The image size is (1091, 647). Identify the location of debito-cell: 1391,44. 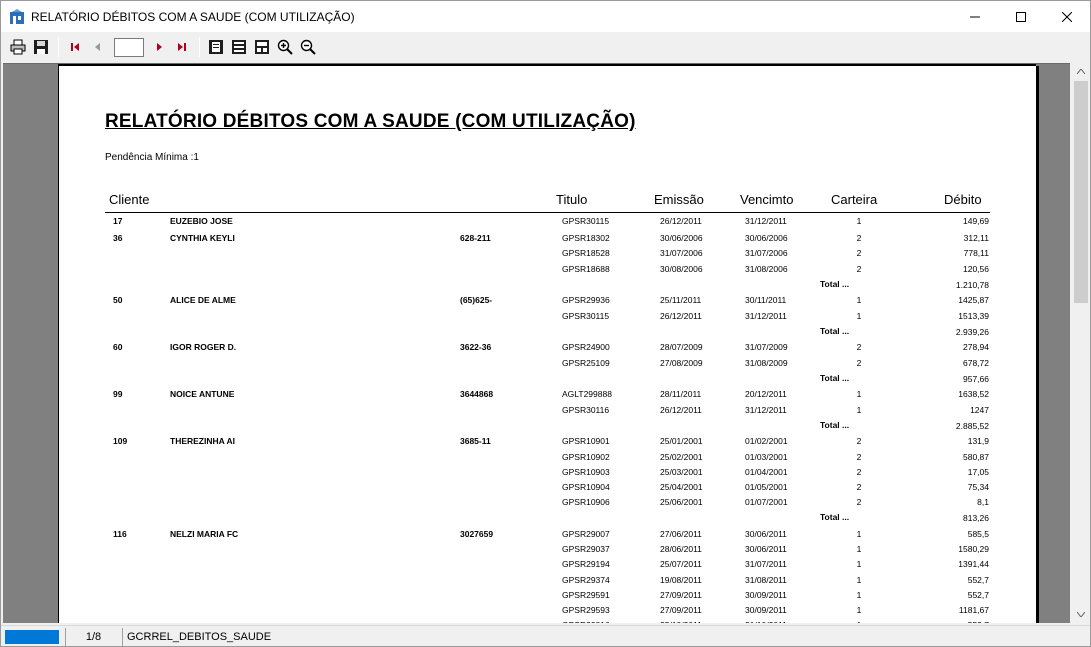
(973, 564).